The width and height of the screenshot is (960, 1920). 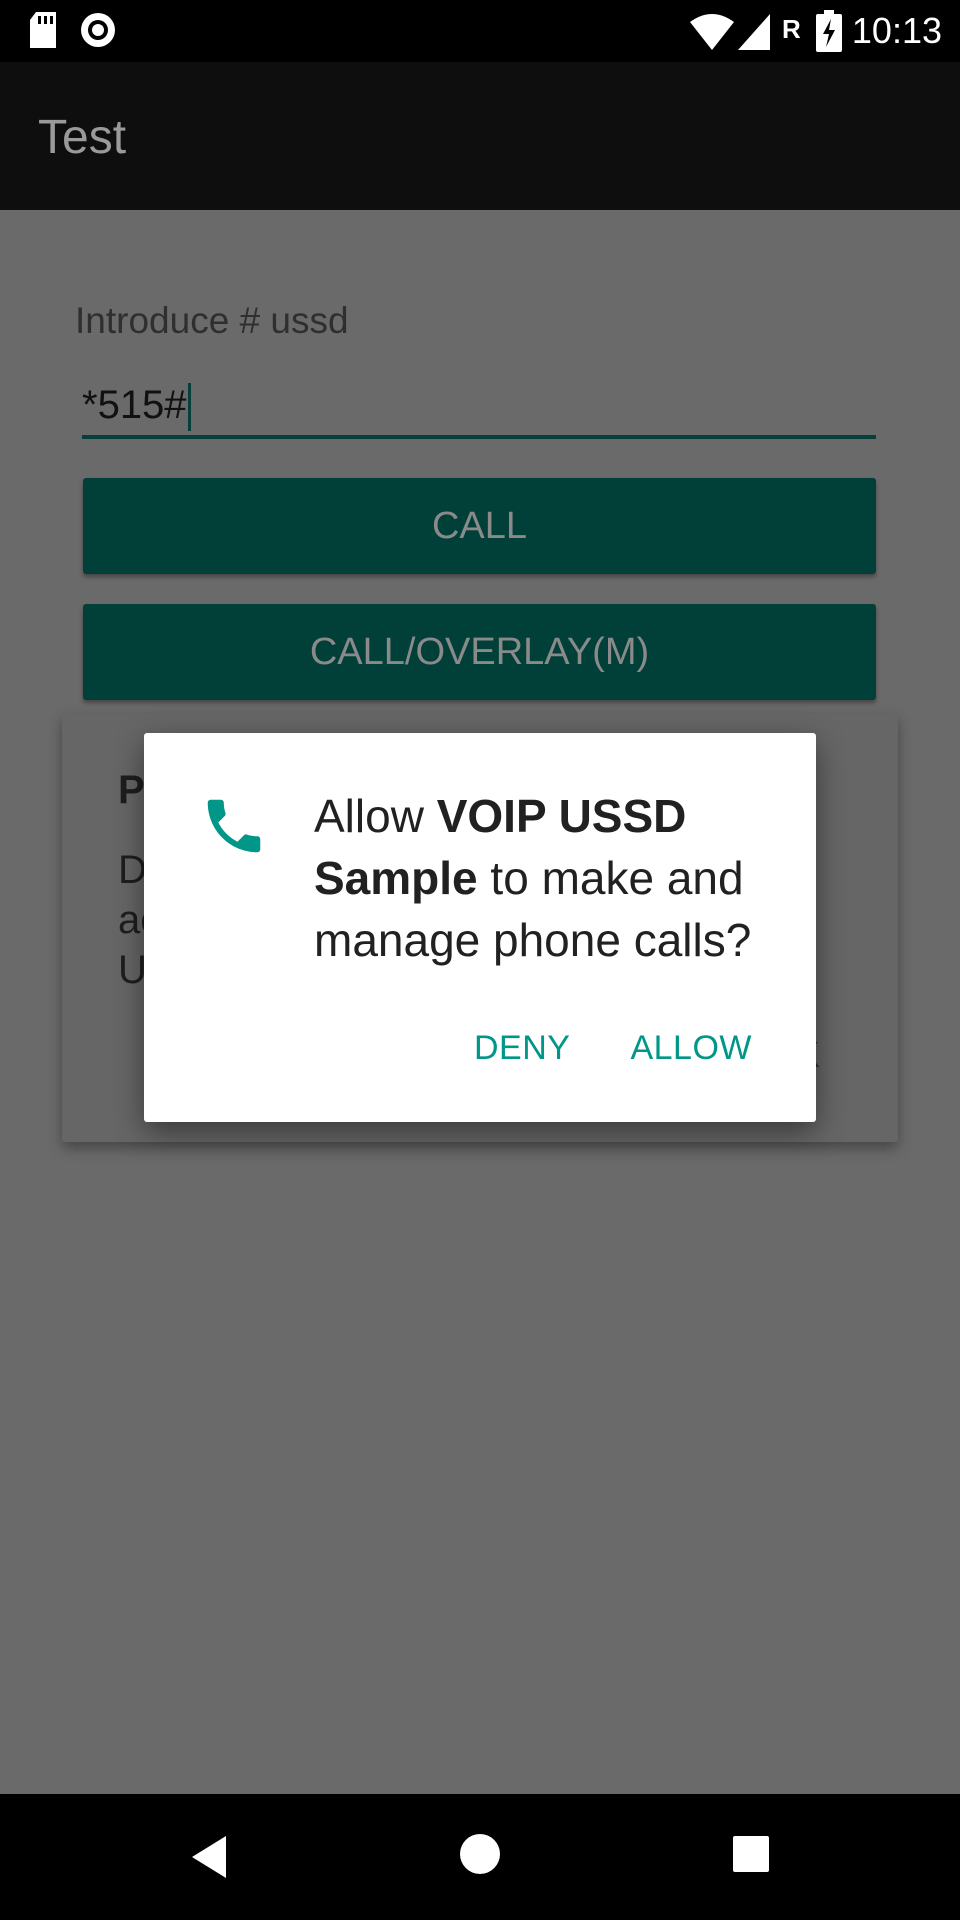 I want to click on allow-button: ALLOW, so click(x=691, y=1048).